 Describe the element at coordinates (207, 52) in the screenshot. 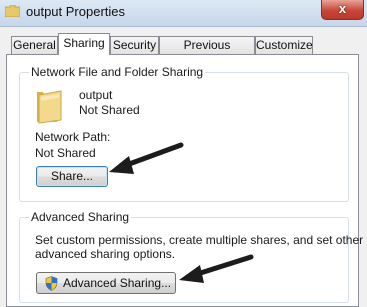

I see `tab-previous-versions: Previous Versions` at that location.